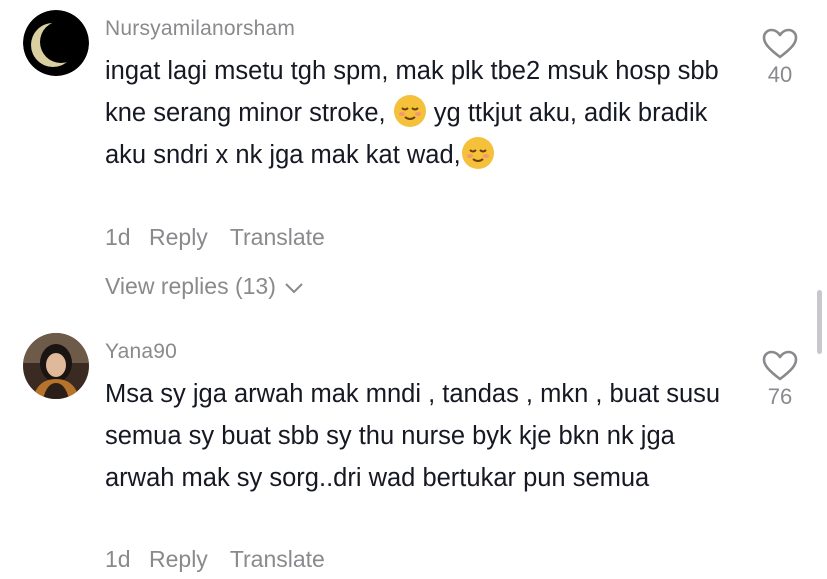  I want to click on view-replies-label: View replies (13), so click(190, 286).